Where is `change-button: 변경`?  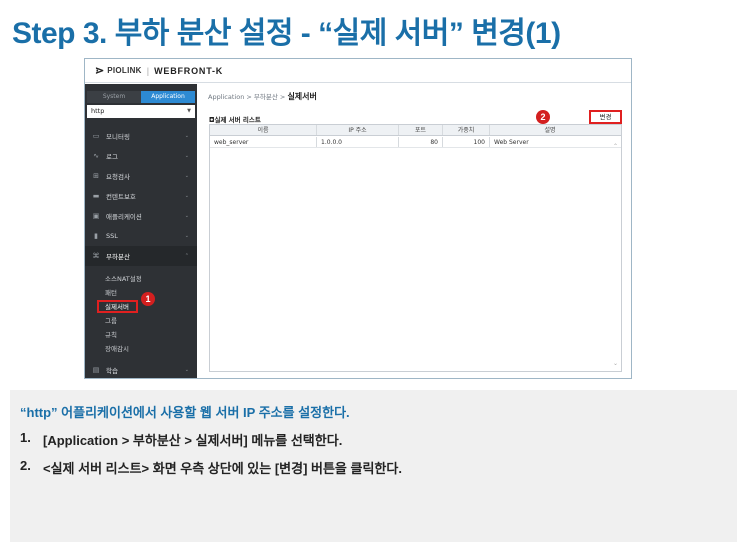 change-button: 변경 is located at coordinates (605, 117).